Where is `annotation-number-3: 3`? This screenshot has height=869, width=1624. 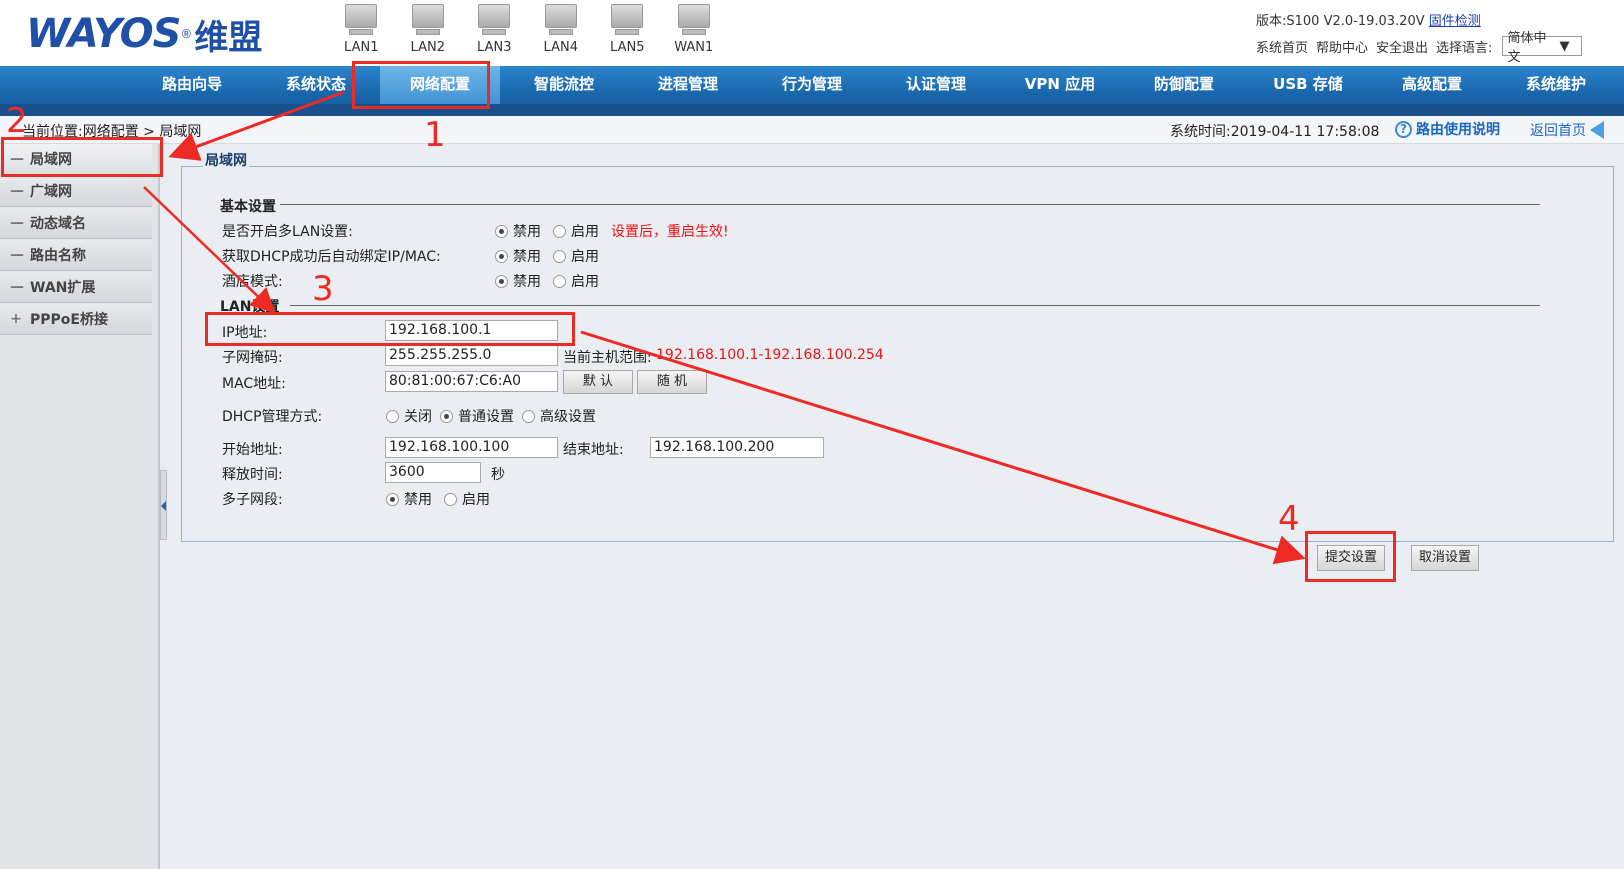 annotation-number-3: 3 is located at coordinates (323, 289).